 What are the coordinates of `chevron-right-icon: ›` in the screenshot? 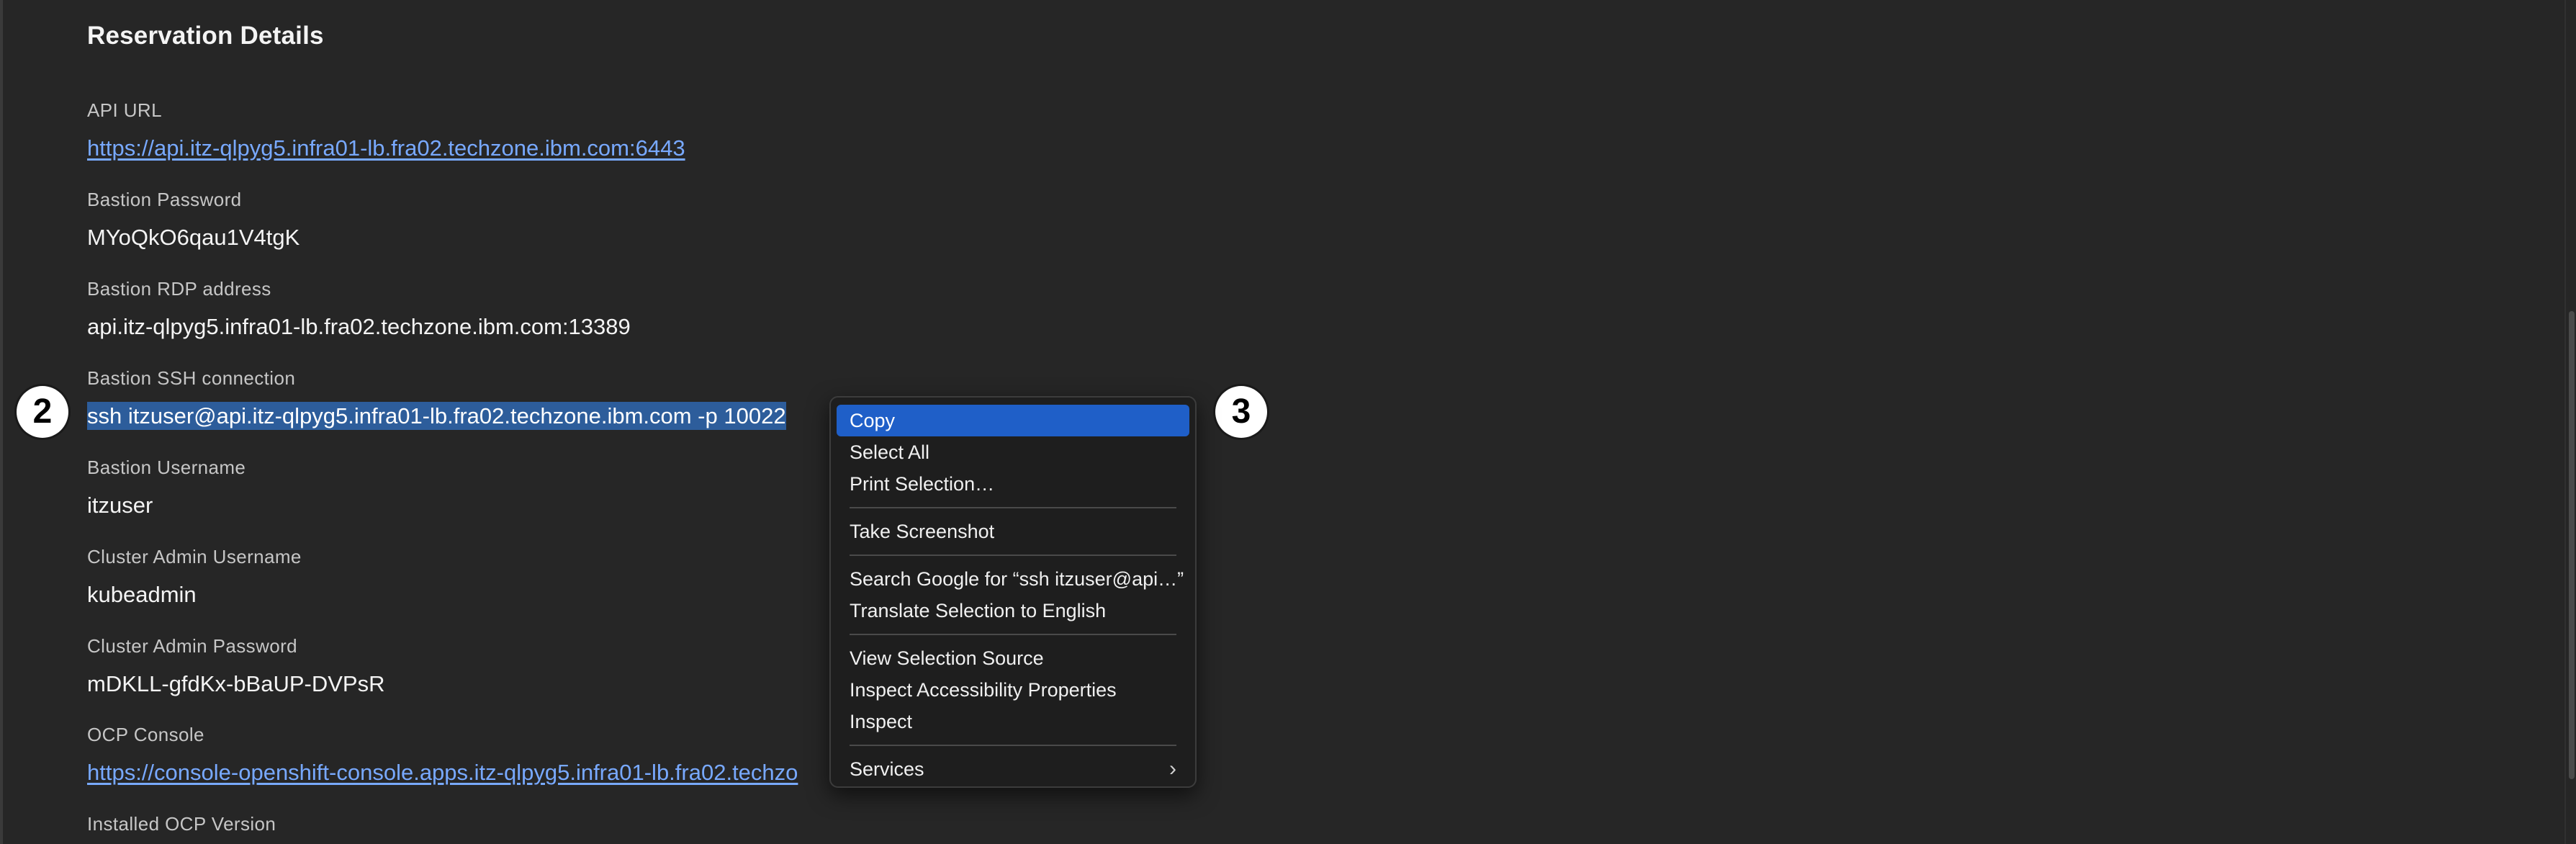 It's located at (1172, 769).